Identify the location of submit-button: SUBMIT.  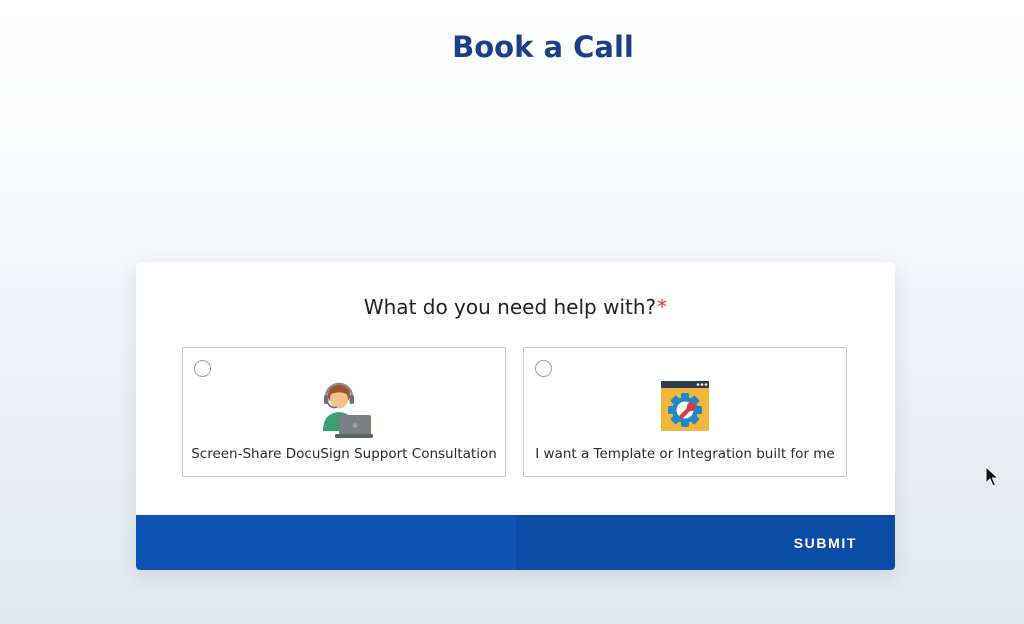
(705, 542).